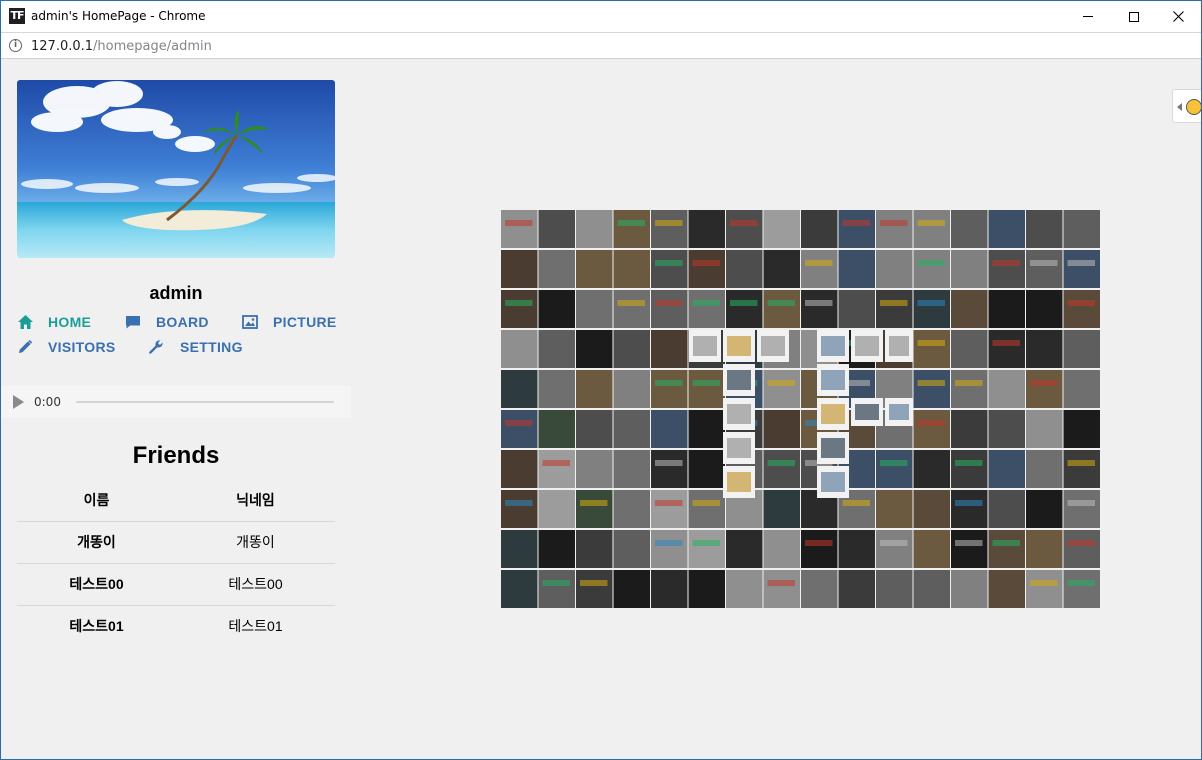 The height and width of the screenshot is (760, 1202). I want to click on friend-nickname: 개똥이, so click(255, 541).